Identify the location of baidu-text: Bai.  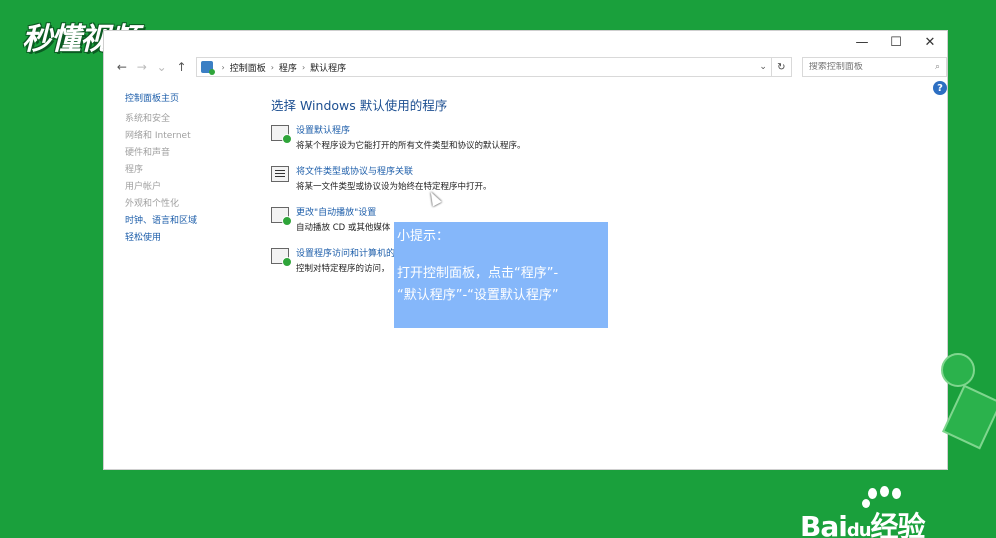
(824, 524).